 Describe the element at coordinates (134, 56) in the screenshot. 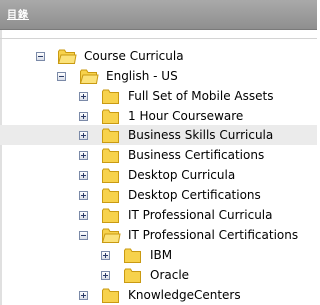

I see `tree-node-label: Course Curricula` at that location.